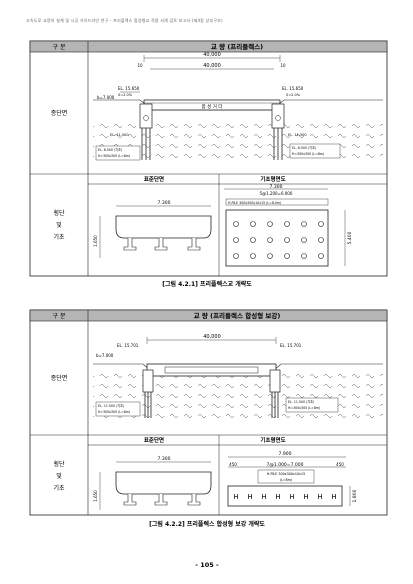  Describe the element at coordinates (119, 135) in the screenshot. I see `pile-elev-left: EL. 11.500` at that location.